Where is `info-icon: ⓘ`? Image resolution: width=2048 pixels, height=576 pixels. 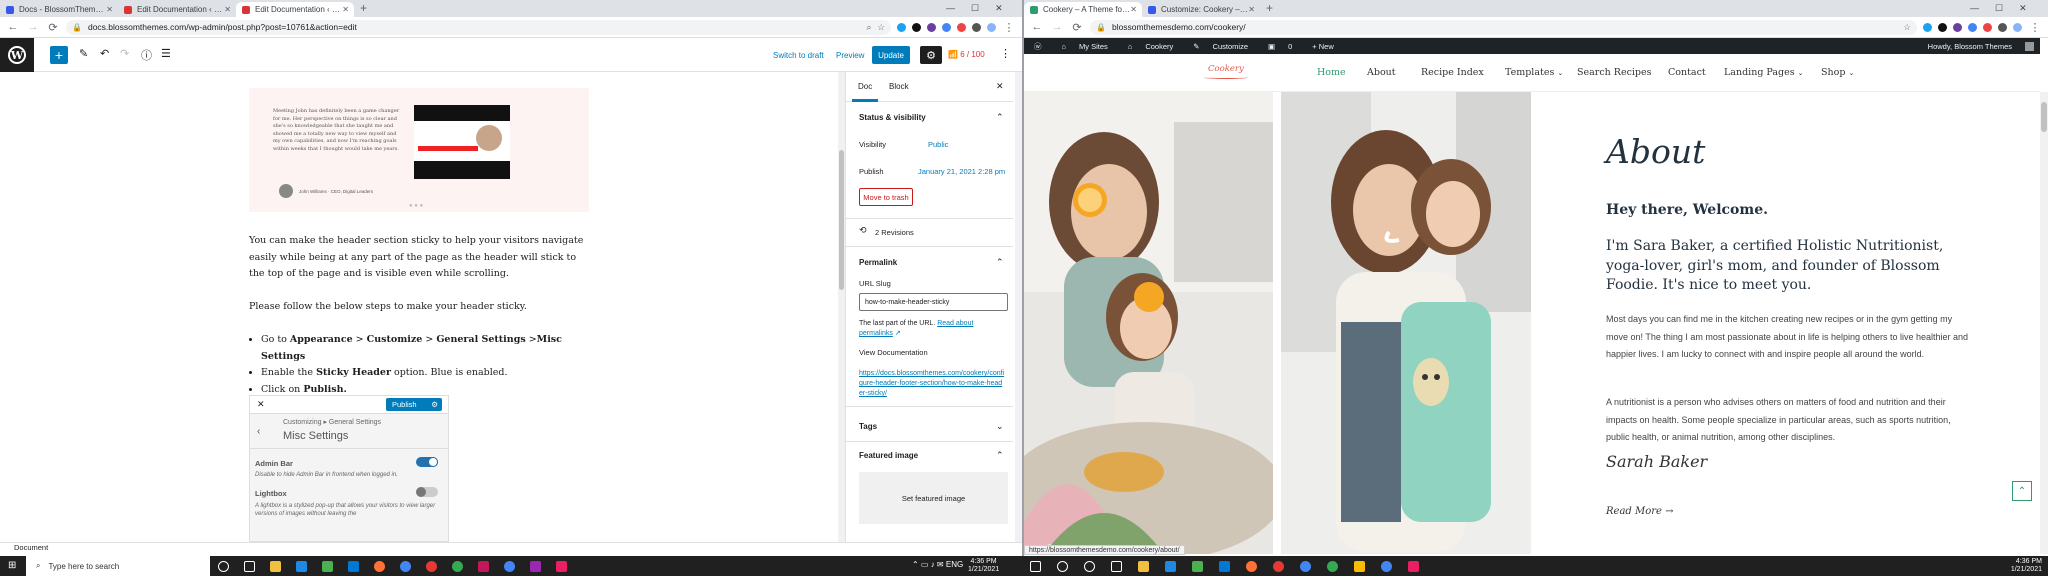 info-icon: ⓘ is located at coordinates (146, 55).